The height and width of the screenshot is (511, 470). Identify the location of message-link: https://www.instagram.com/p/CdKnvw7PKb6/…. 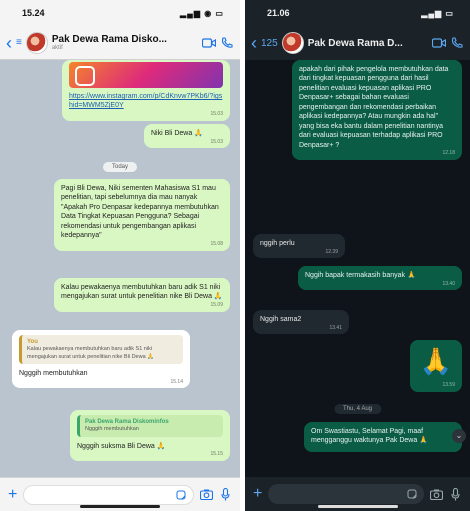
(146, 101).